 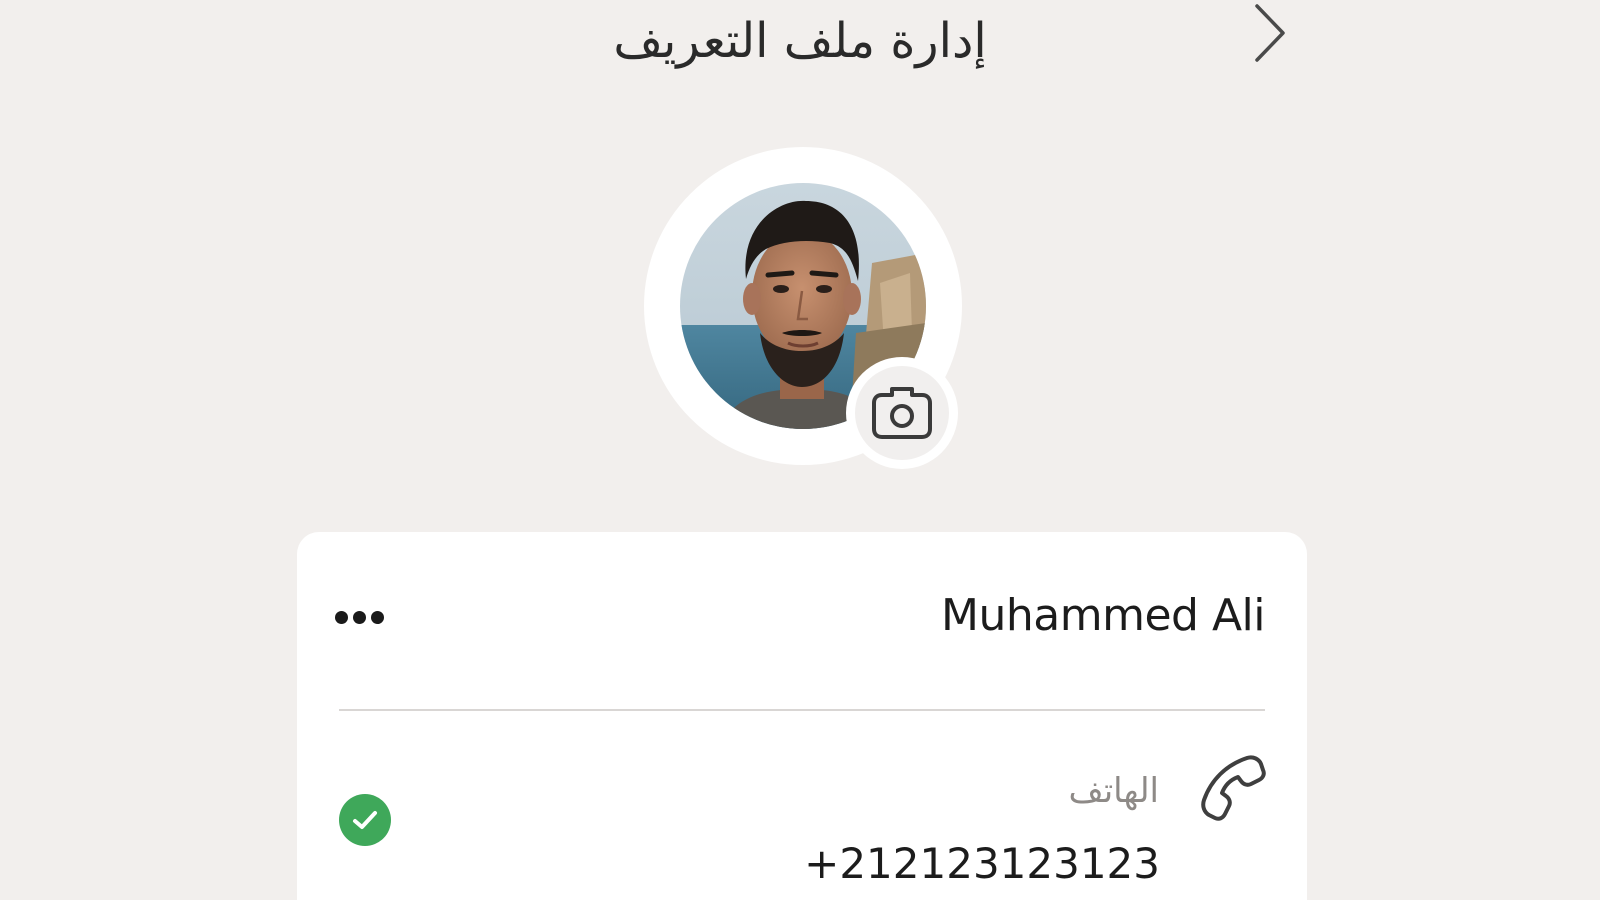 I want to click on camera-button-face, so click(x=902, y=413).